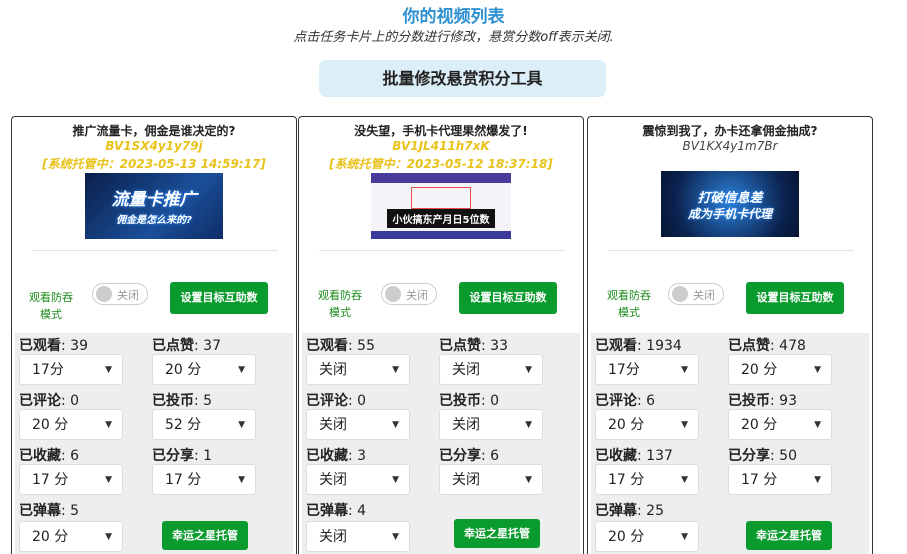 Image resolution: width=907 pixels, height=554 pixels. I want to click on coin-score-select: 20 分 ▼, so click(780, 424).